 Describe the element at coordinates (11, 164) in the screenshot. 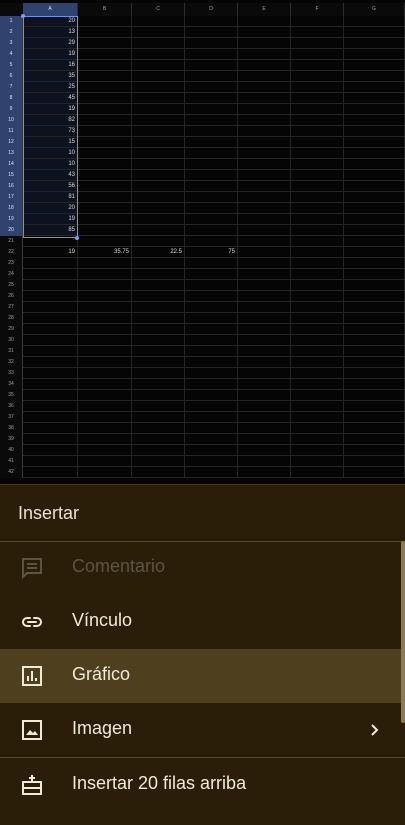

I see `row-number: 14` at that location.